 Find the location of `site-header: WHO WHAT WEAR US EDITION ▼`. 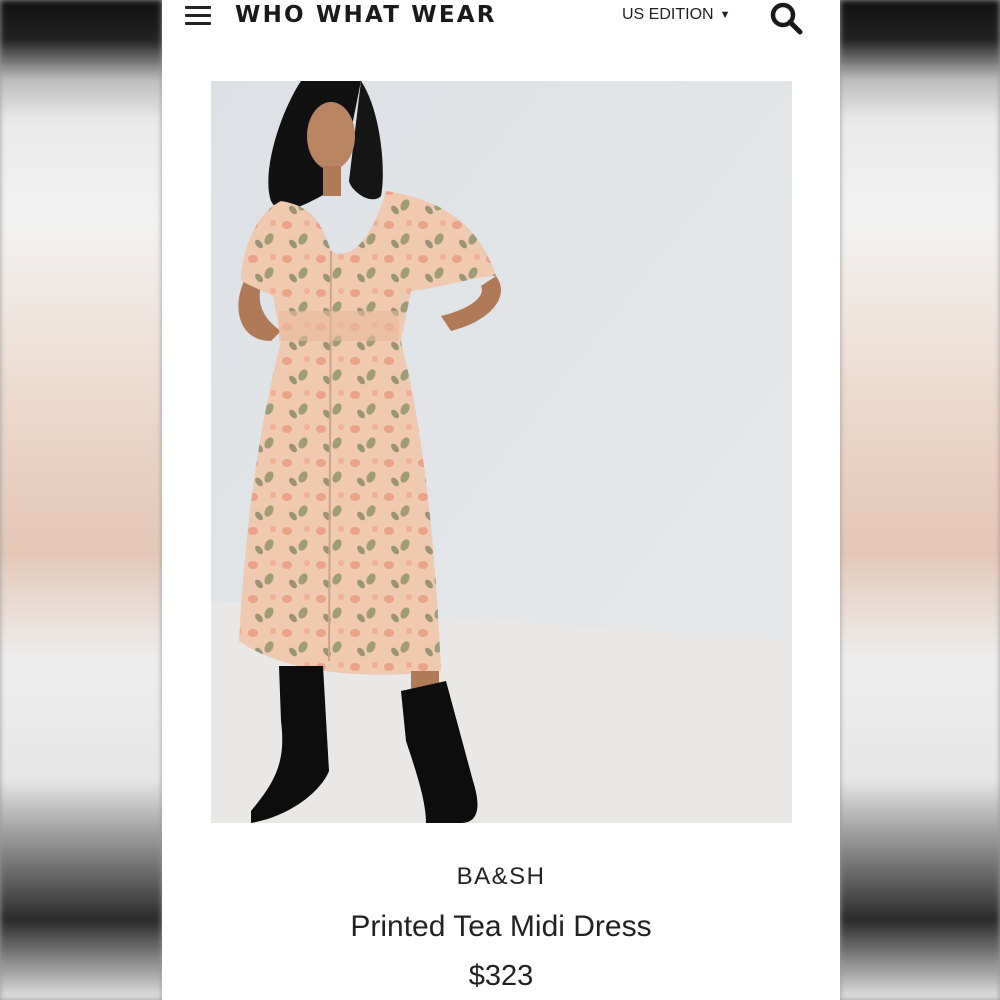

site-header: WHO WHAT WEAR US EDITION ▼ is located at coordinates (501, 18).